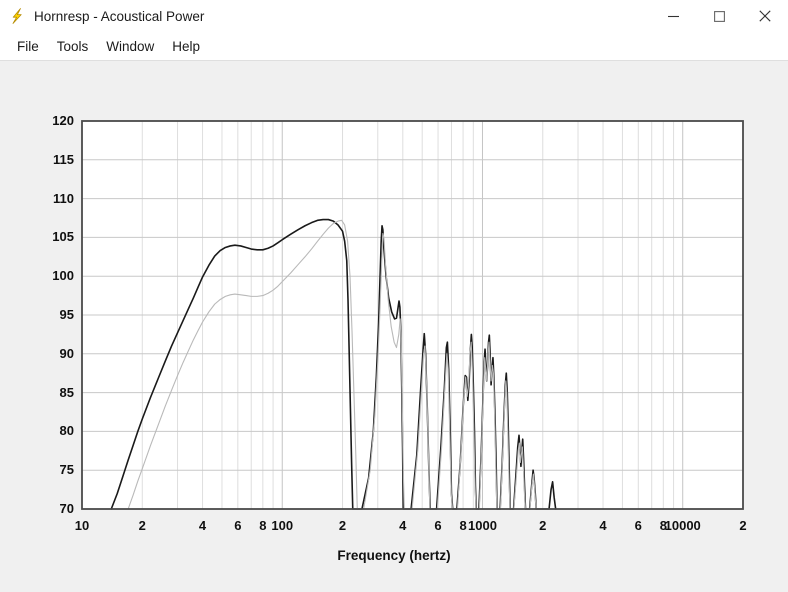  I want to click on x-tick-label: 10000, so click(682, 525).